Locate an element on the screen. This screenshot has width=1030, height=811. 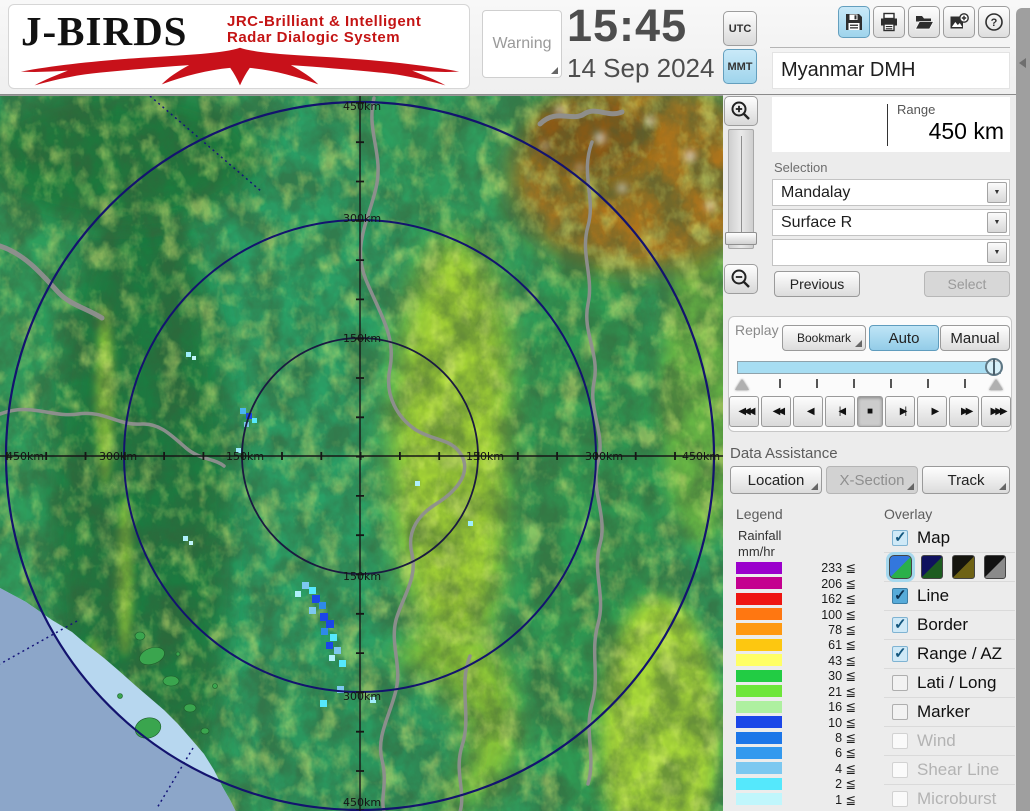
range-divider is located at coordinates (887, 125).